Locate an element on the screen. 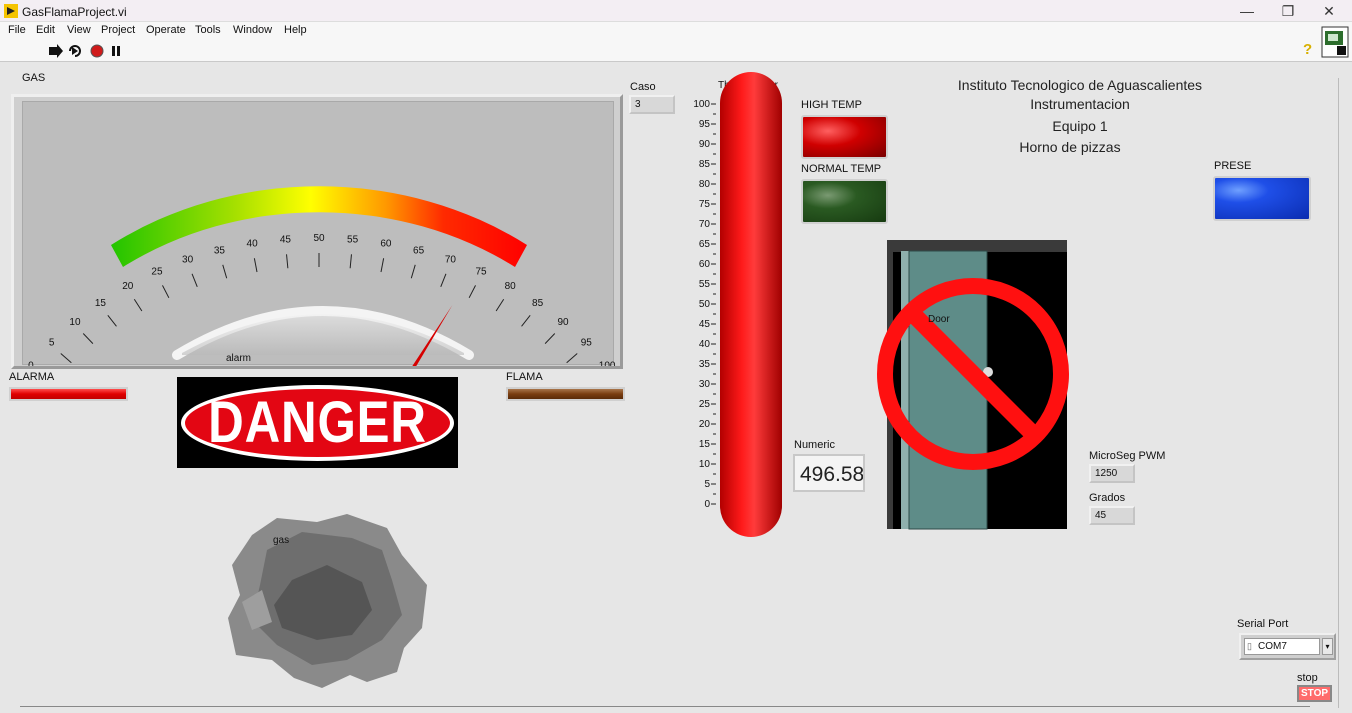  alarma-led is located at coordinates (68, 394).